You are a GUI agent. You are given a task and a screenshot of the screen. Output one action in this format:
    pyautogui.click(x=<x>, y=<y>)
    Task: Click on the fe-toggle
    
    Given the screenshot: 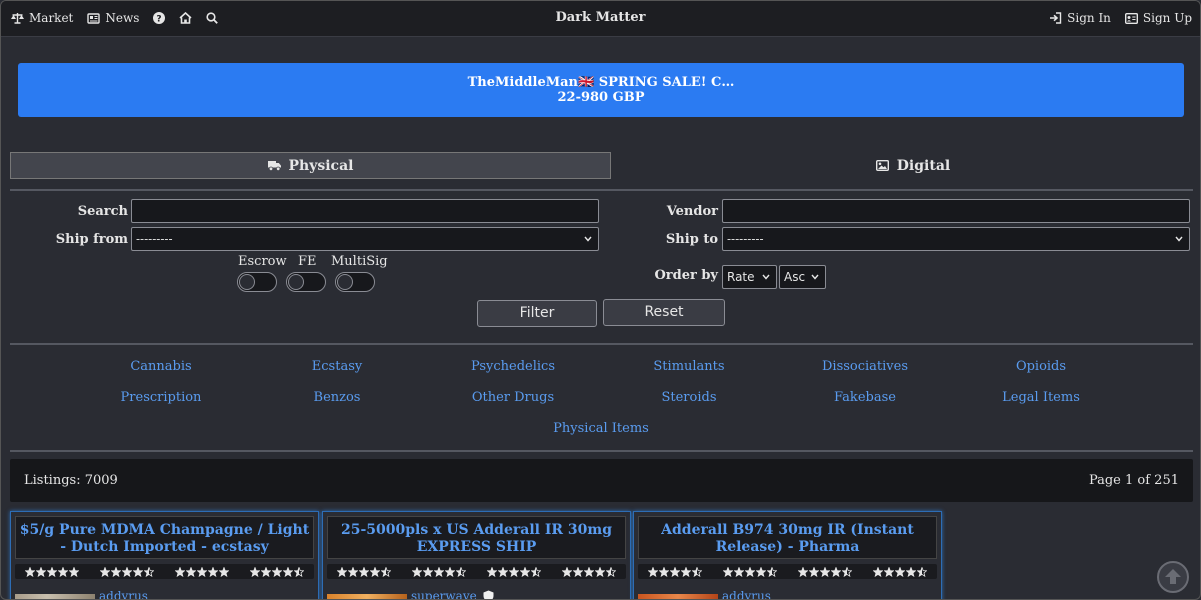 What is the action you would take?
    pyautogui.click(x=306, y=282)
    